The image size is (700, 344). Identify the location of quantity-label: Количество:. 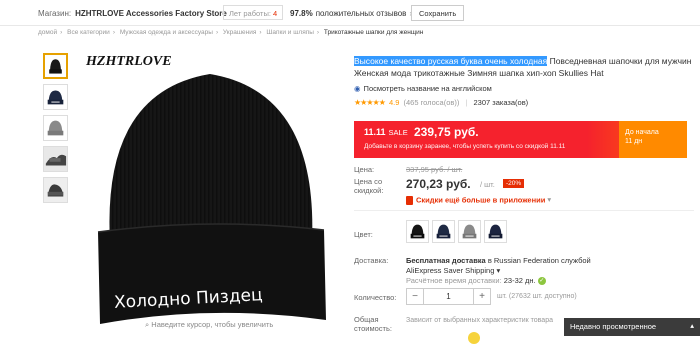
(375, 297).